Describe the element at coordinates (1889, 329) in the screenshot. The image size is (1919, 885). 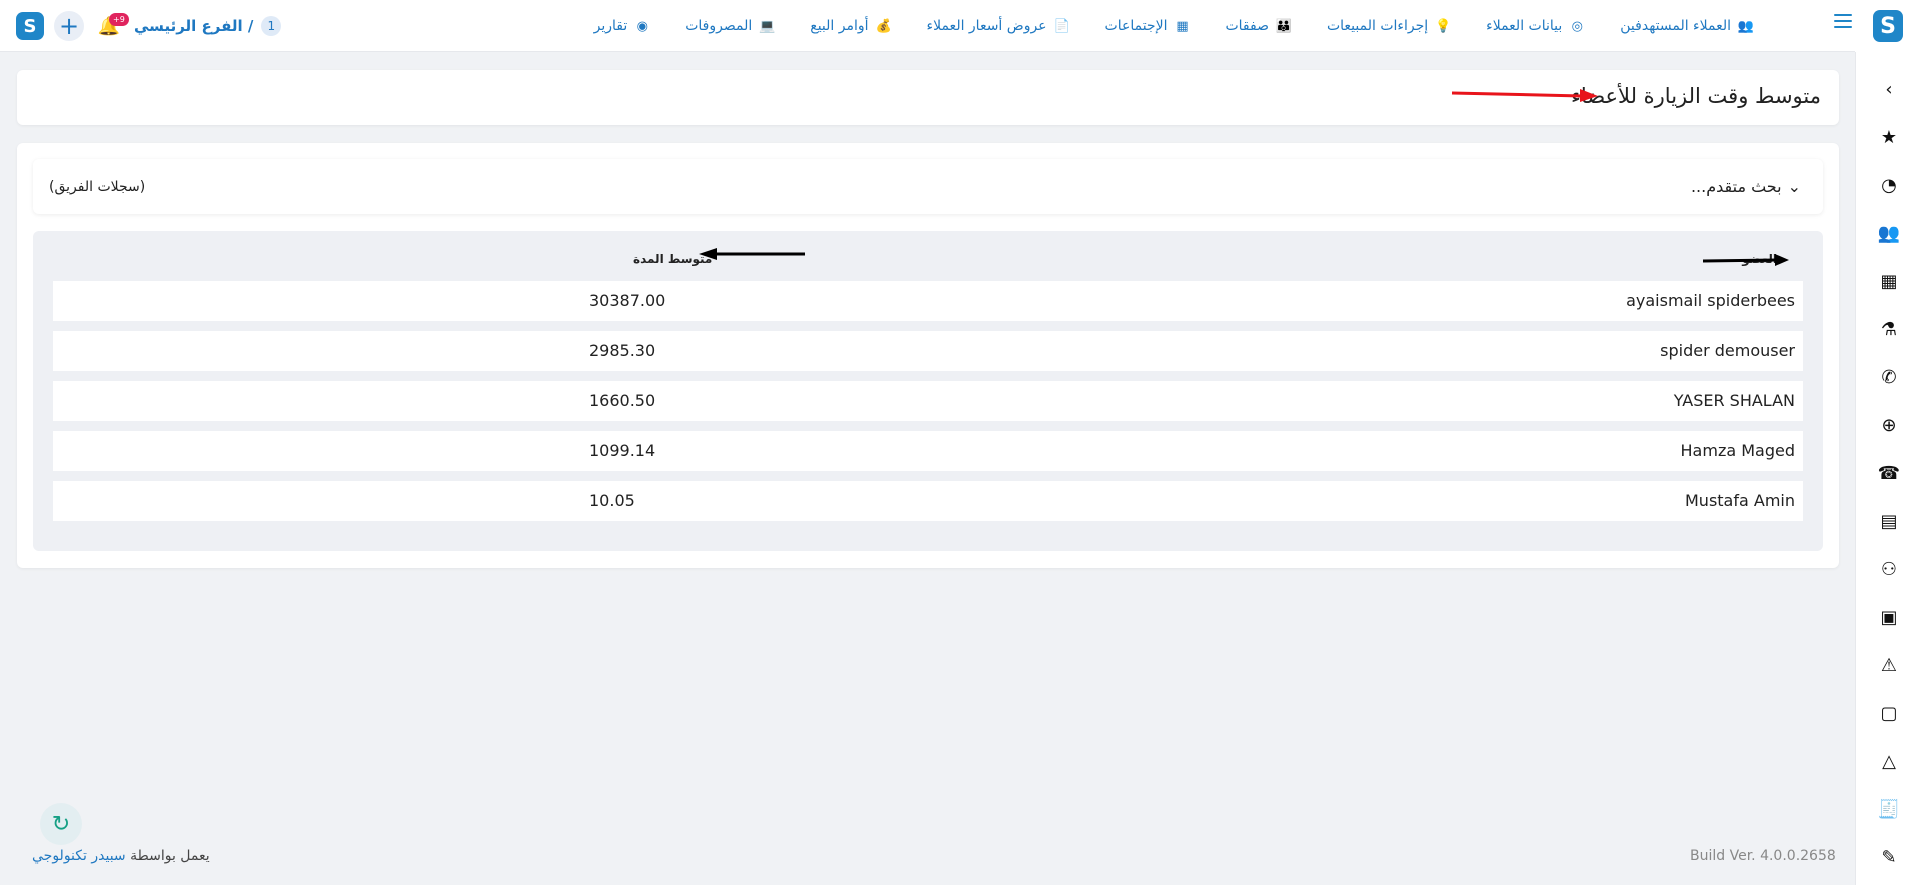
I see `microscope-icon: ⚗` at that location.